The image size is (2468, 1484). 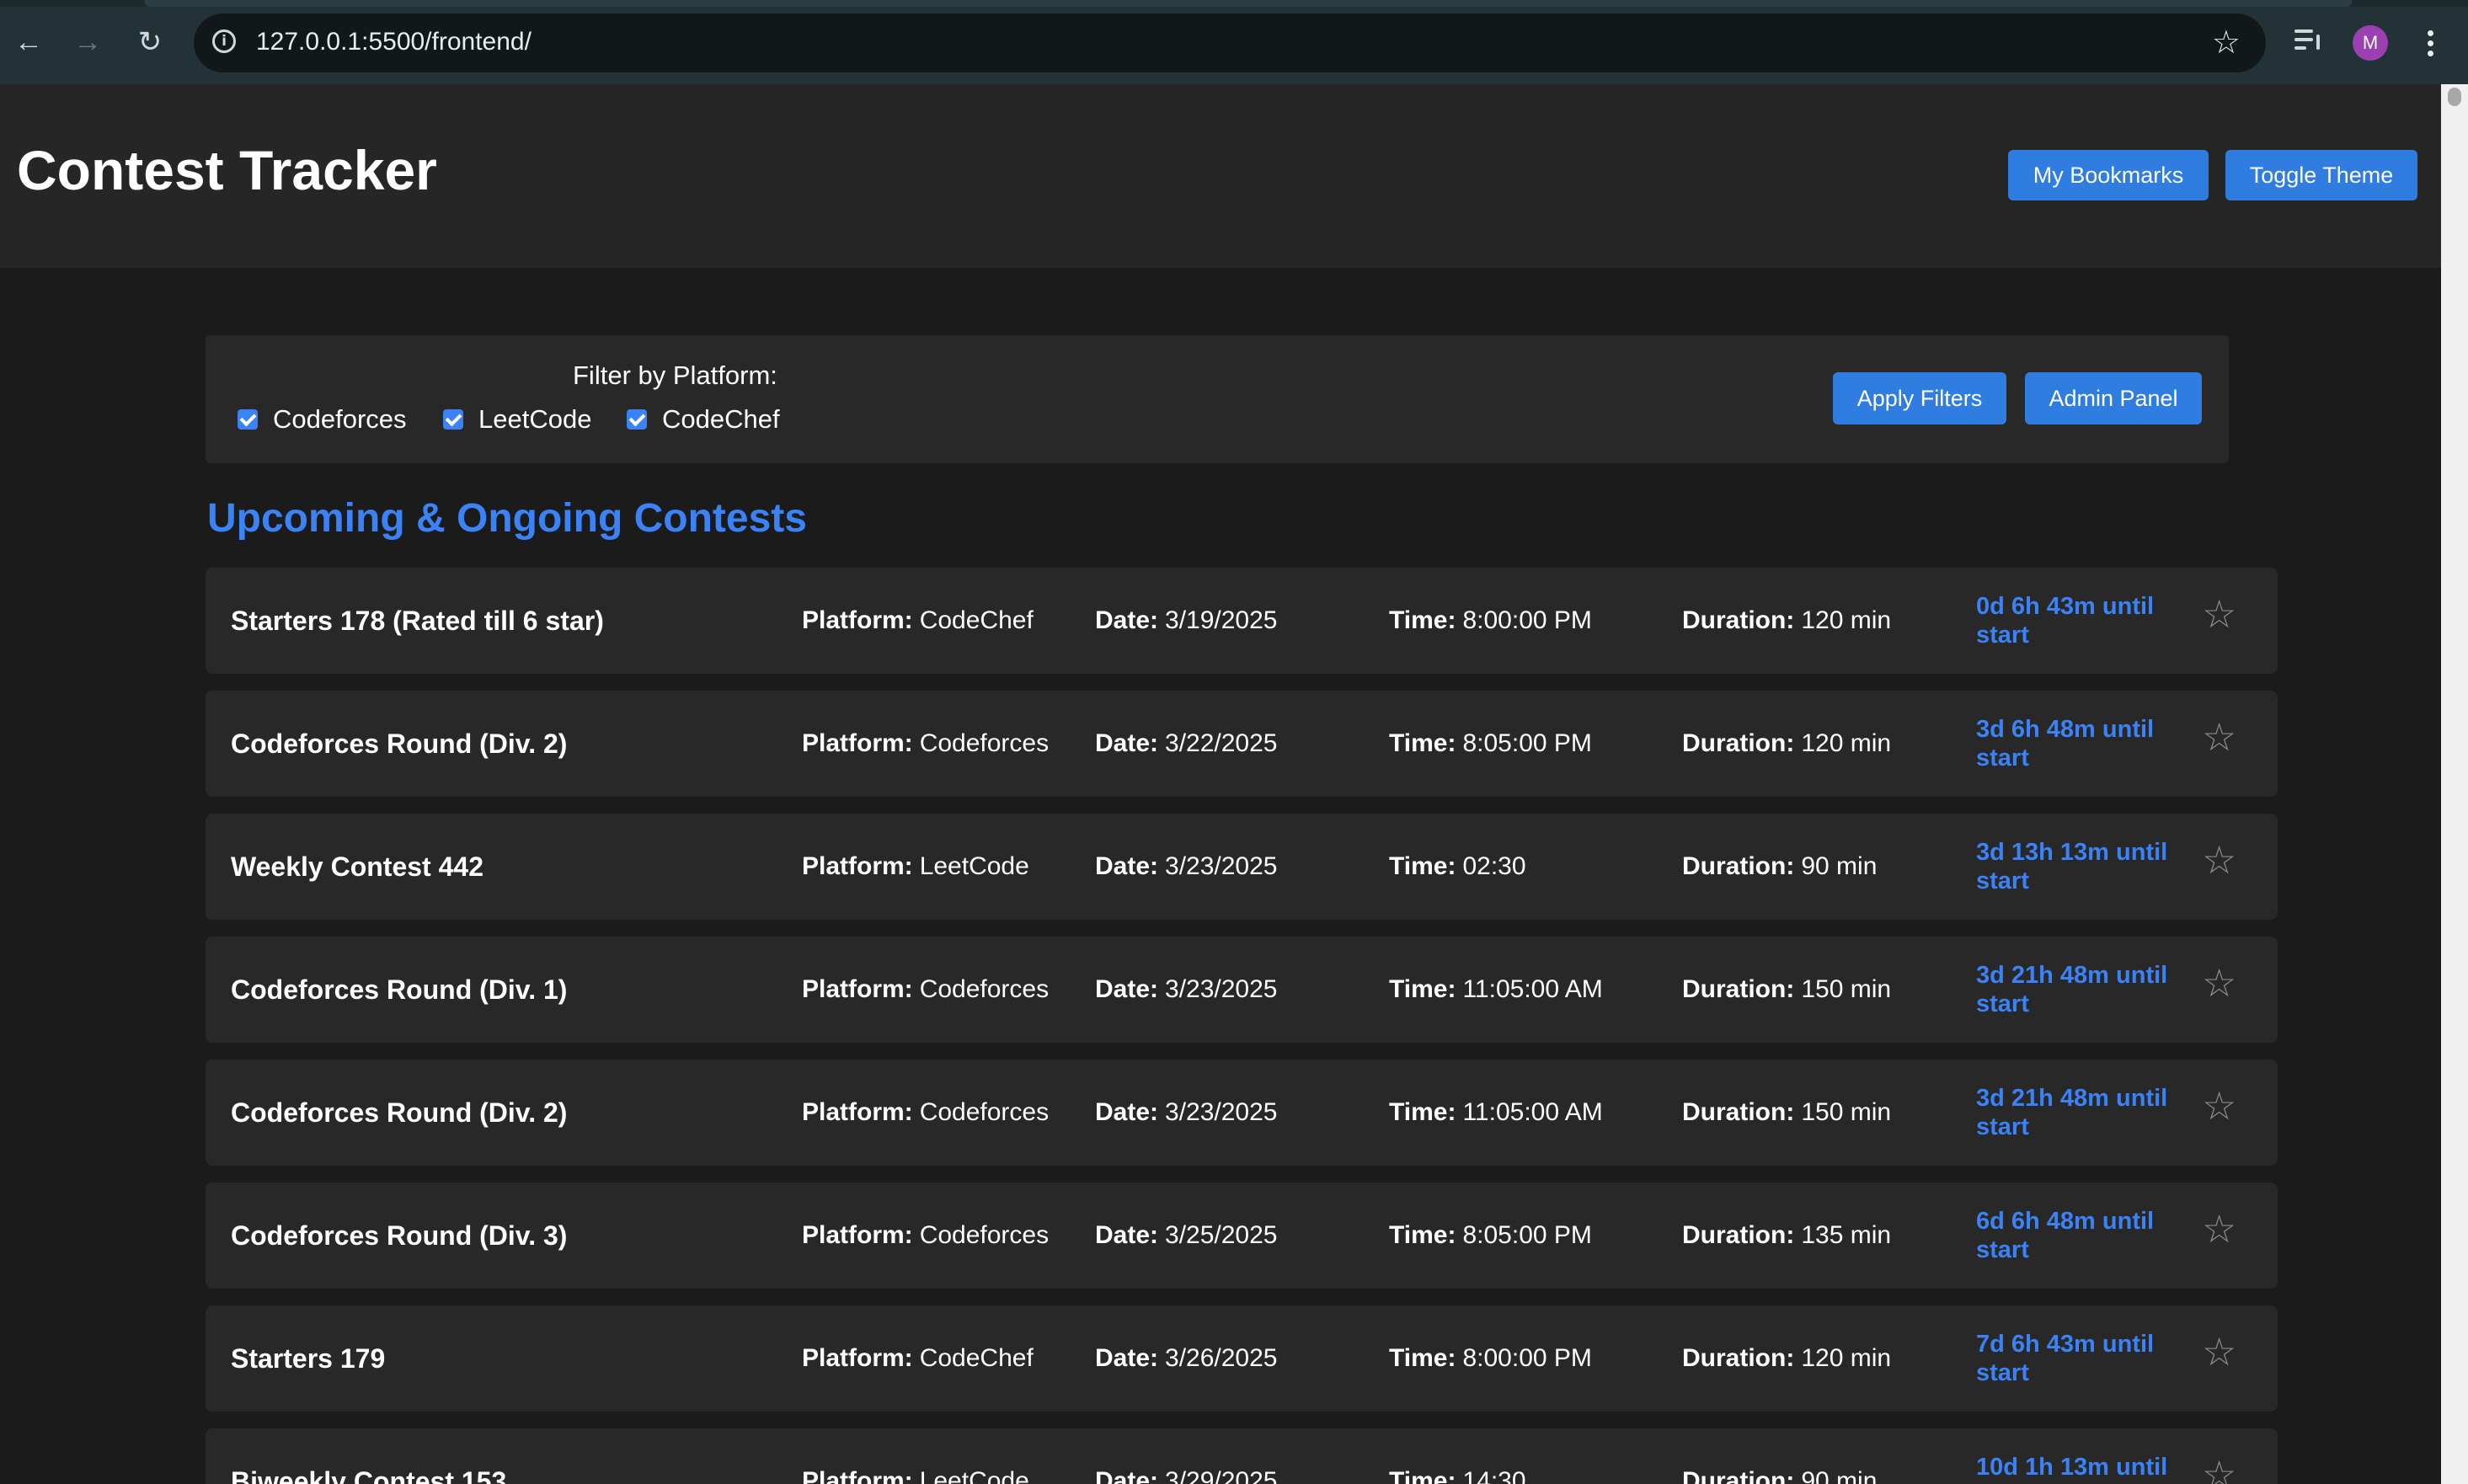 I want to click on filter-codeforces: Codeforces, so click(x=322, y=420).